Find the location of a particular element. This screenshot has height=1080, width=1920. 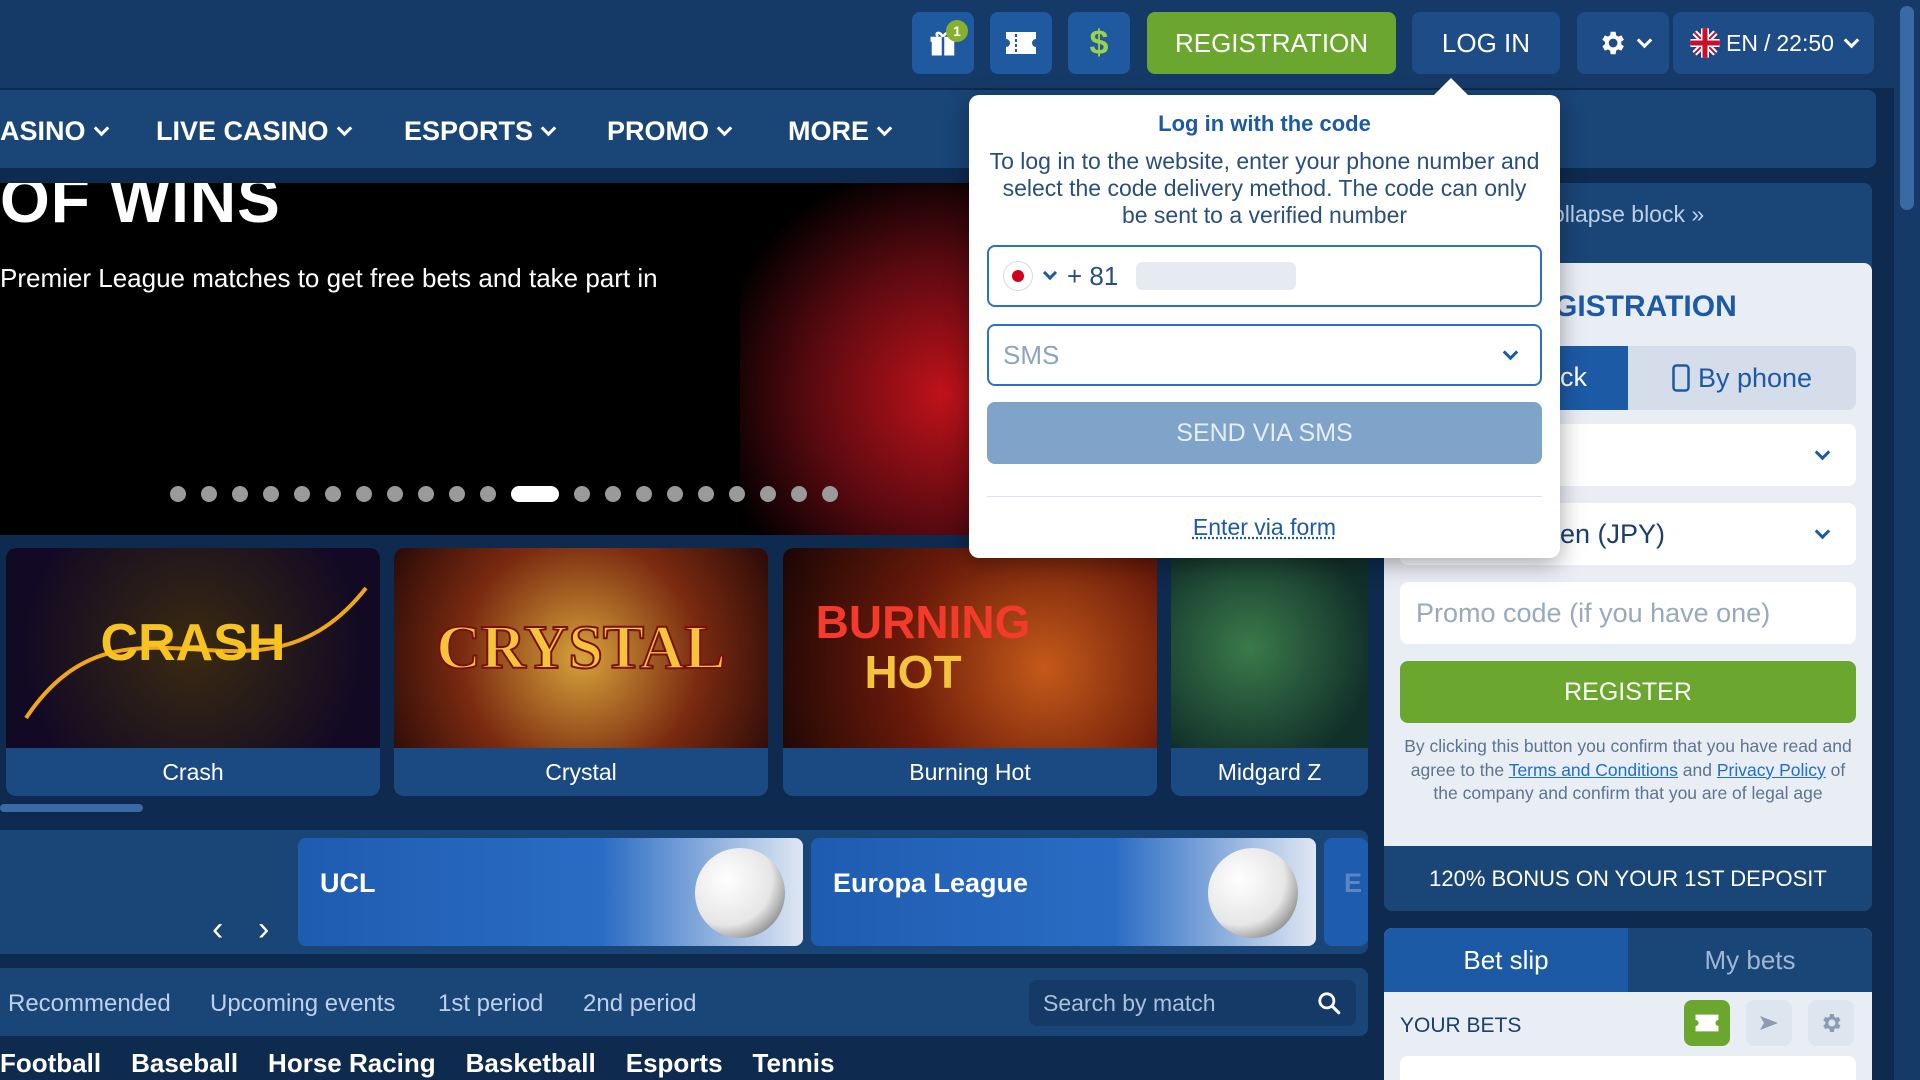

game-card-crash: CRASH Crash is located at coordinates (193, 672).